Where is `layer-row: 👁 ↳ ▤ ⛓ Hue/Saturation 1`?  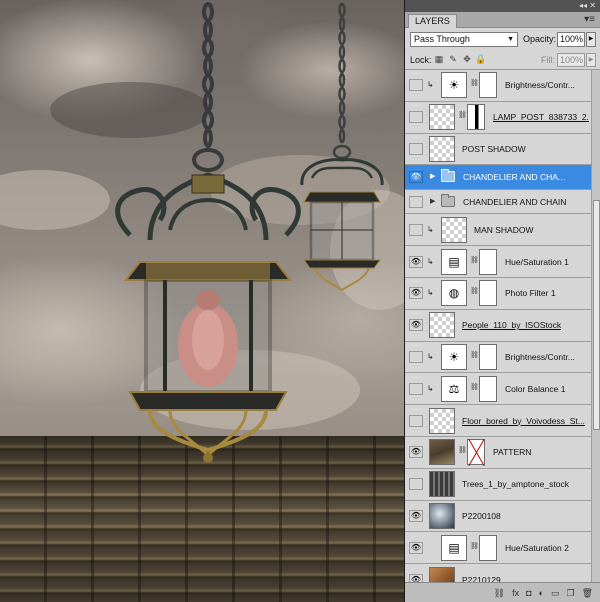
layer-row: 👁 ↳ ▤ ⛓ Hue/Saturation 1 is located at coordinates (498, 262).